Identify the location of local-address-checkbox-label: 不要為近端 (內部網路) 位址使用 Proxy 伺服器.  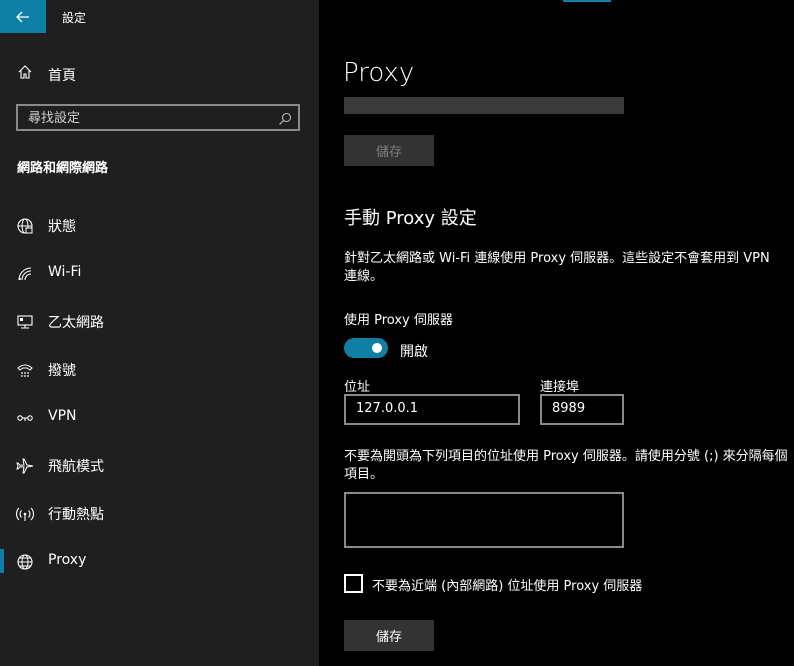
(507, 586).